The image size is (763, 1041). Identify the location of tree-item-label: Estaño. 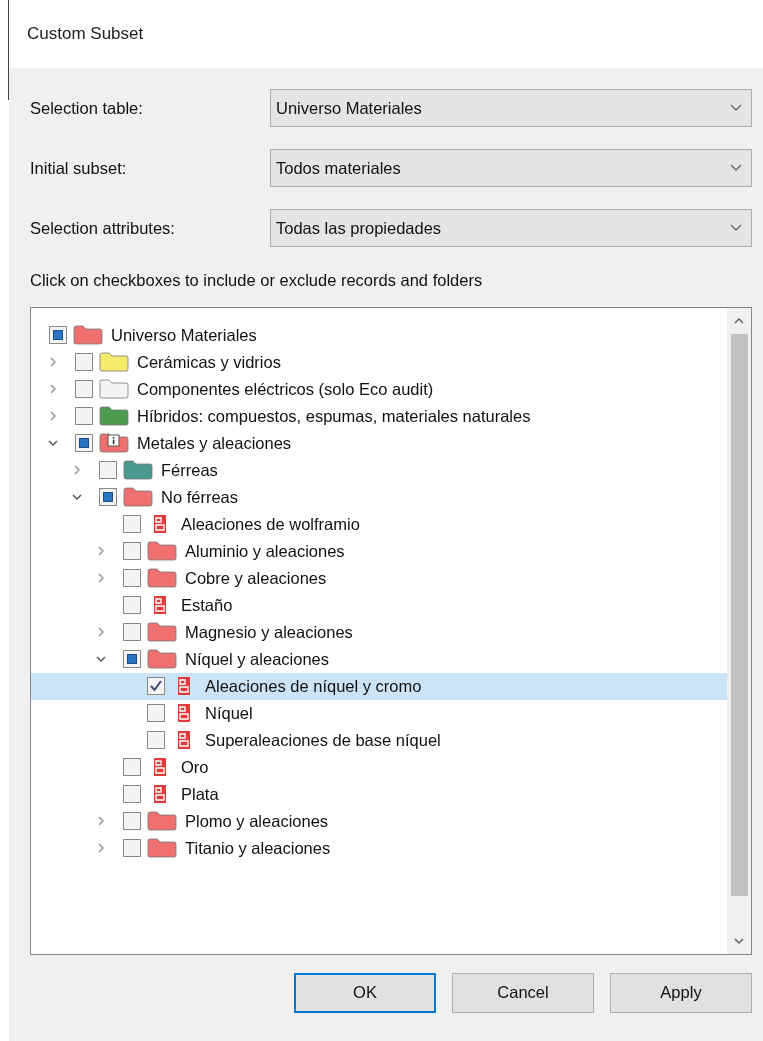
(207, 605).